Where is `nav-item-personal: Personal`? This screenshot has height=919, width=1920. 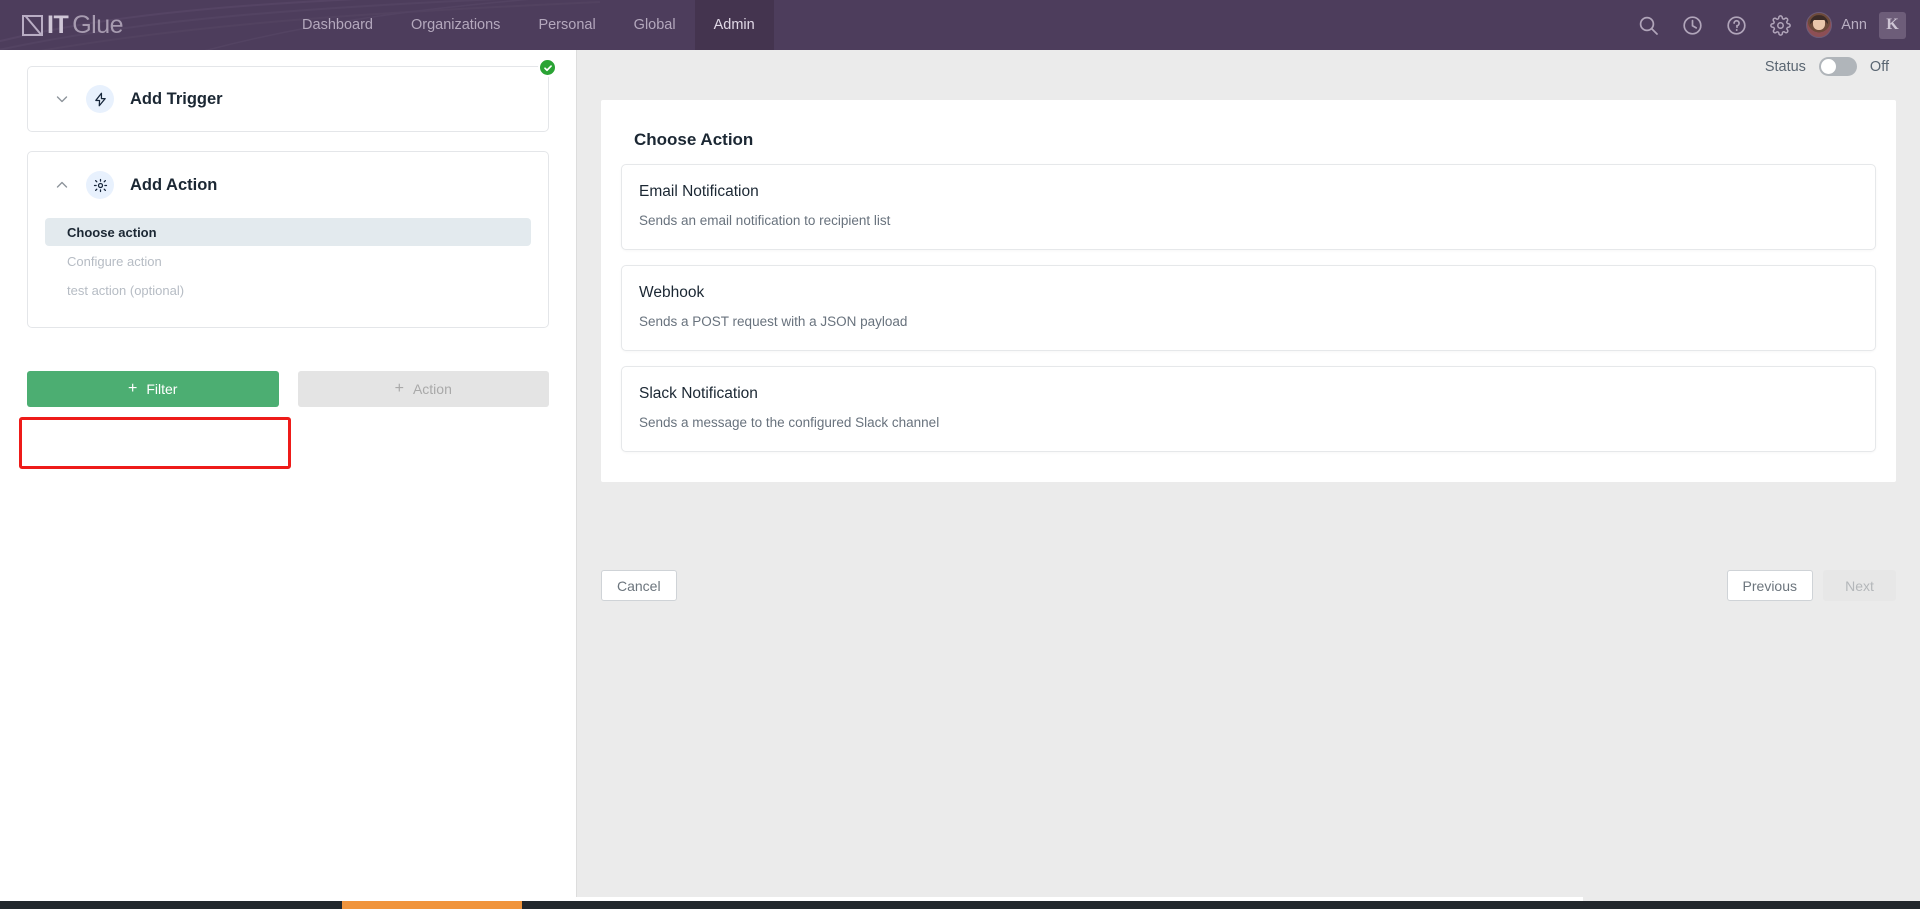
nav-item-personal: Personal is located at coordinates (566, 25).